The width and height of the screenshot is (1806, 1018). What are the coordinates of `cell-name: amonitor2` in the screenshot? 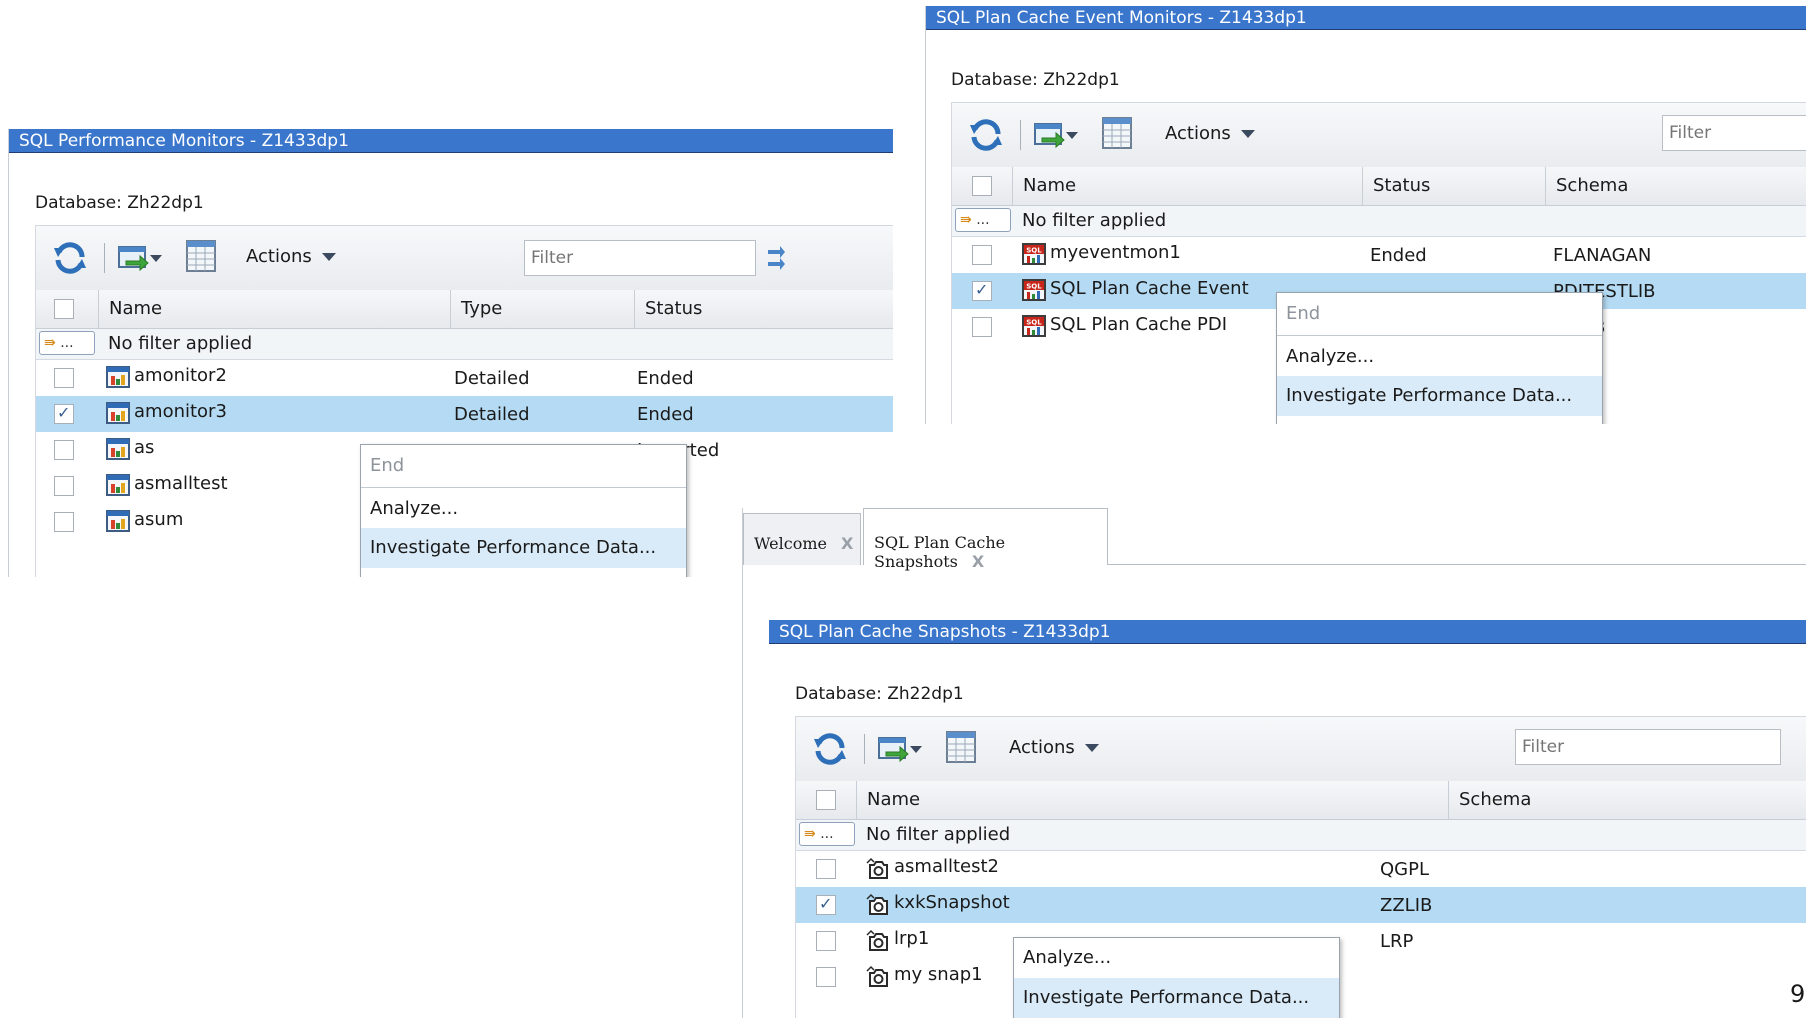 It's located at (180, 375).